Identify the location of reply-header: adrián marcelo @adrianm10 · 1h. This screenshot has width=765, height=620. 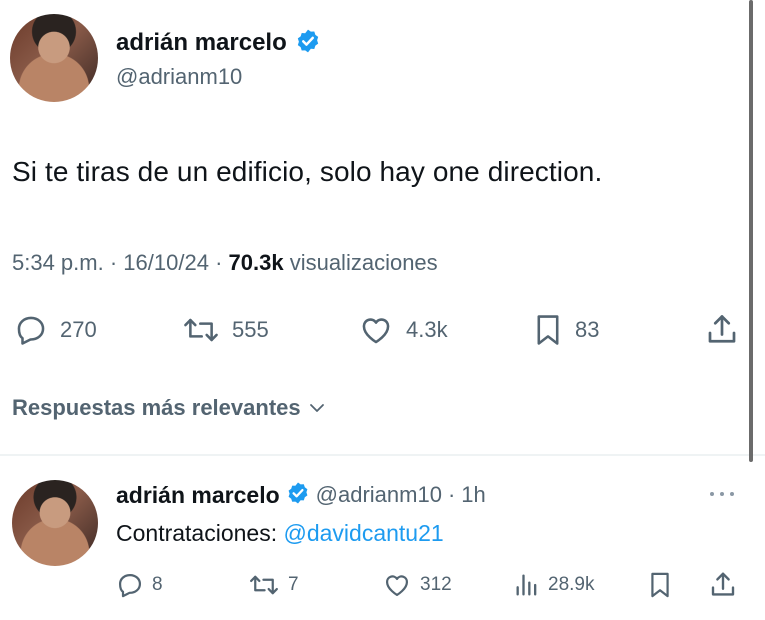
(301, 495).